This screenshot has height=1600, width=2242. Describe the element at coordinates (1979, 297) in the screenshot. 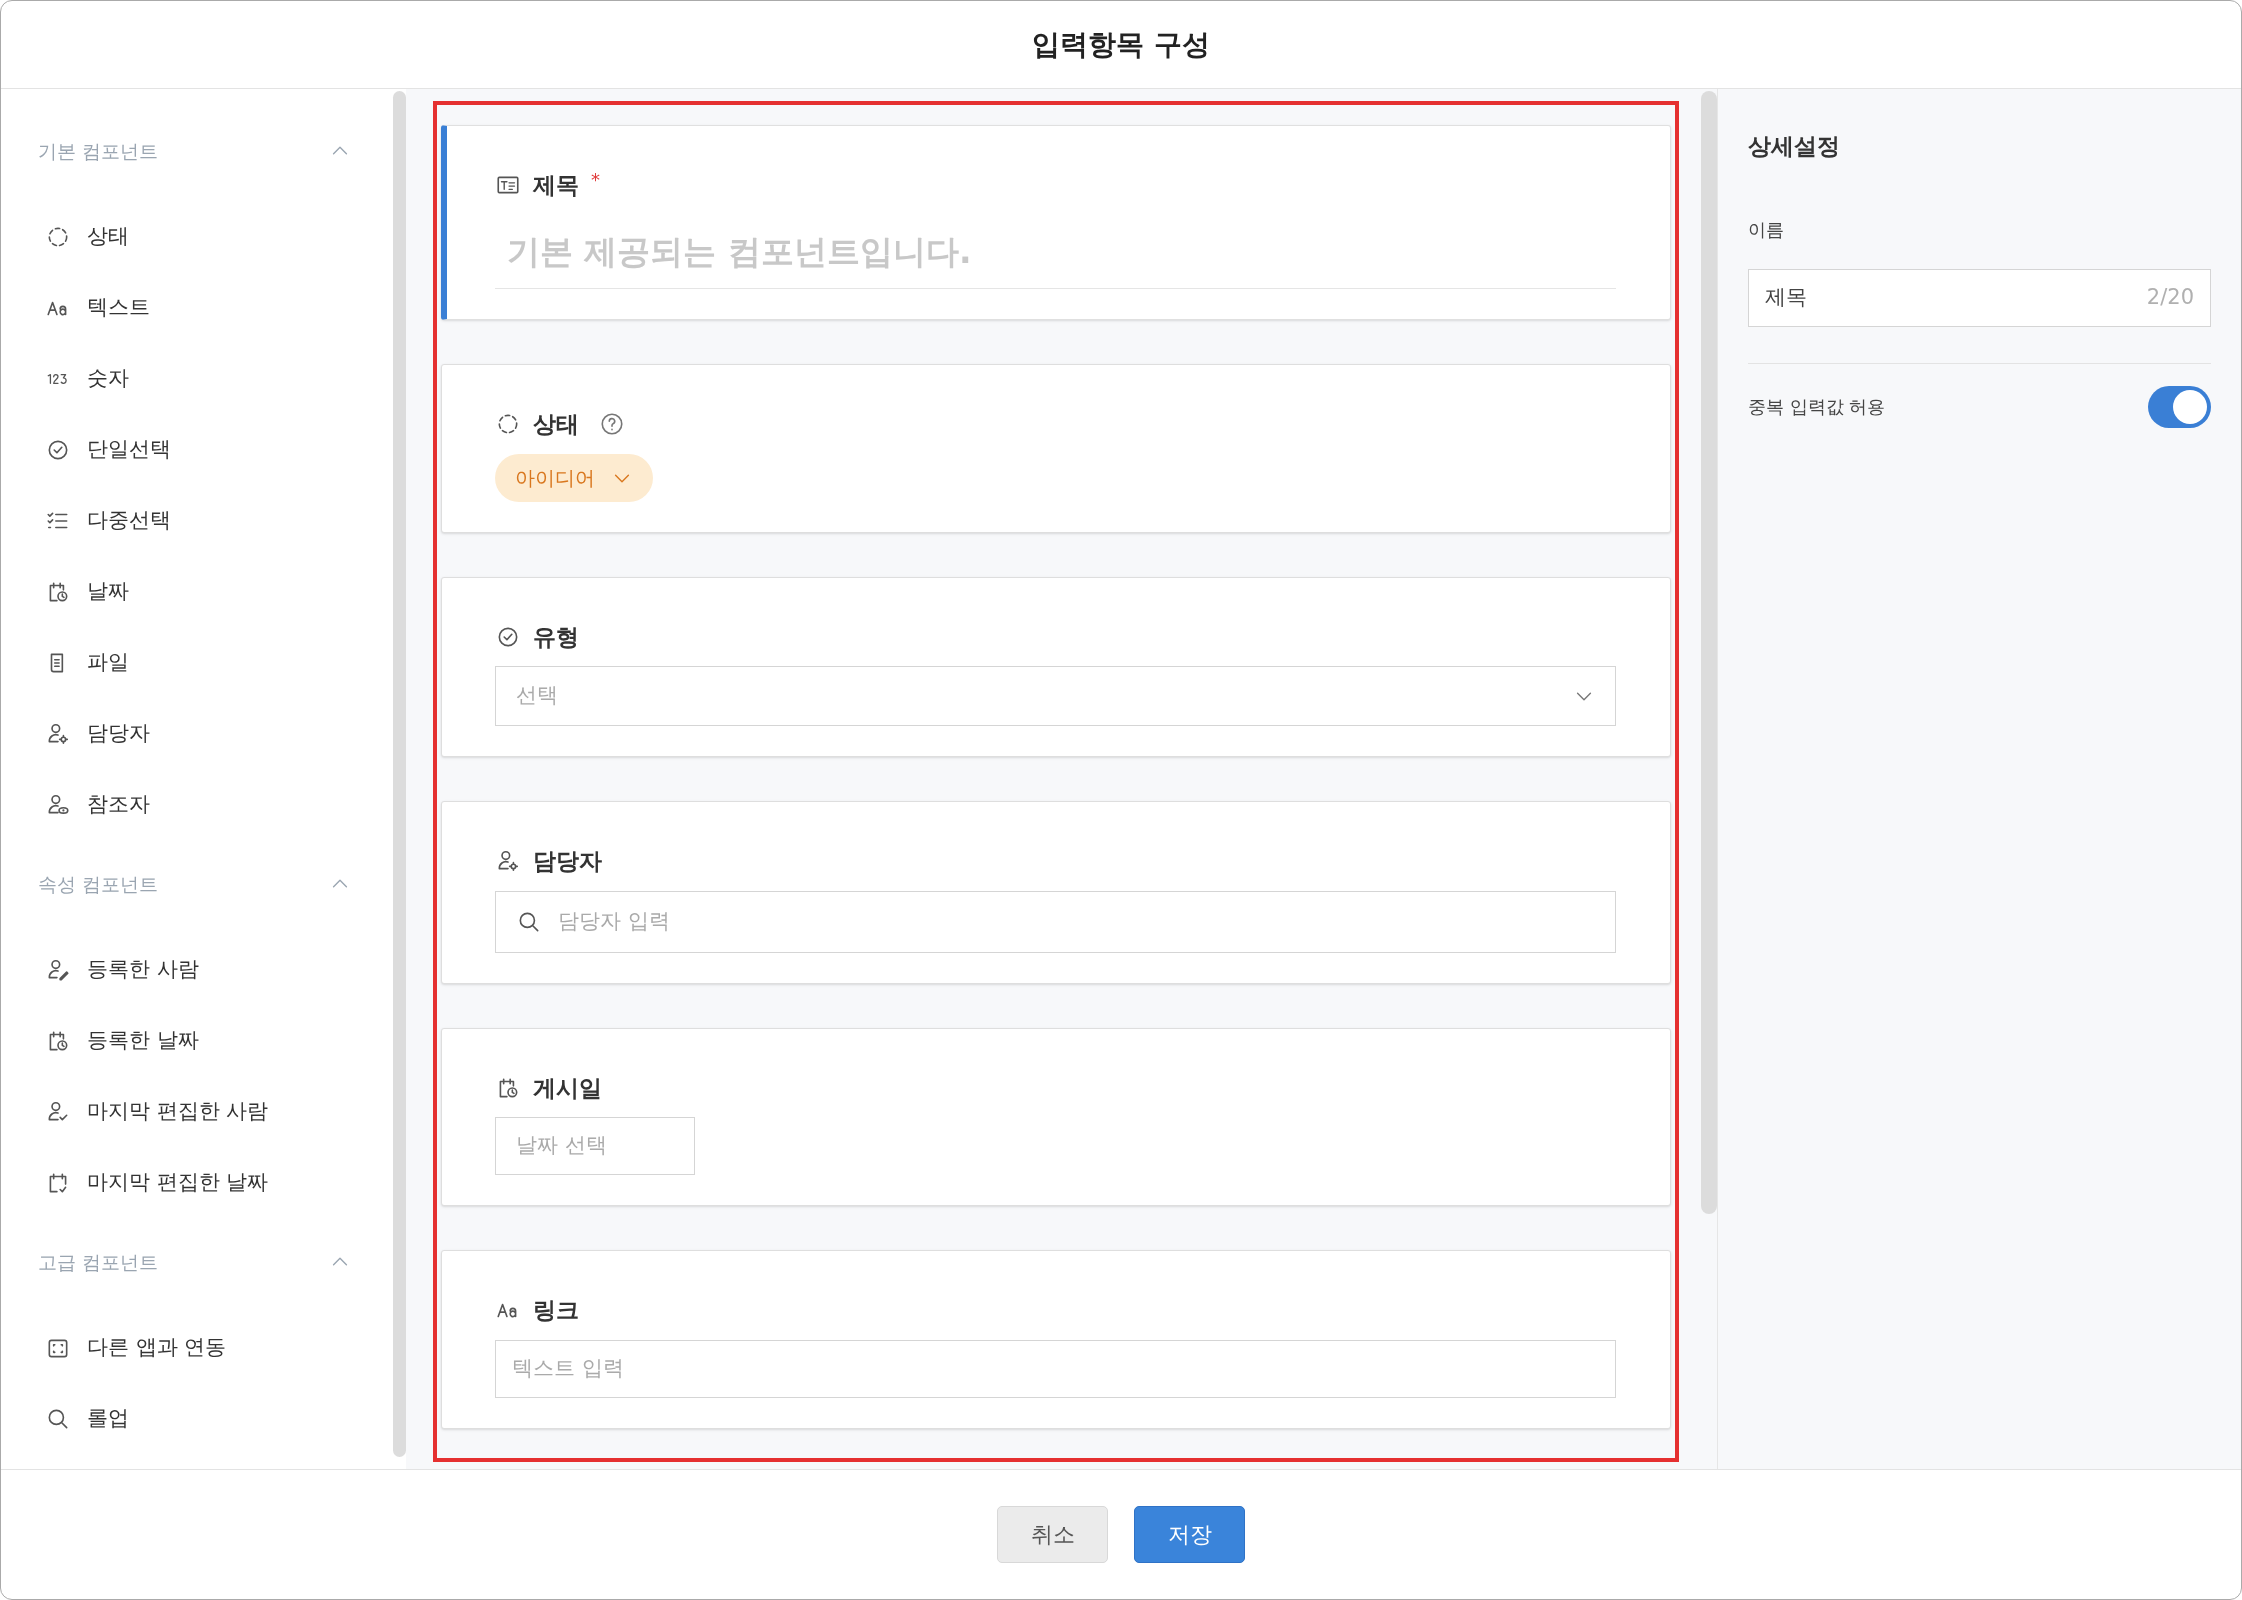

I see `name-input: 제목 2/20` at that location.